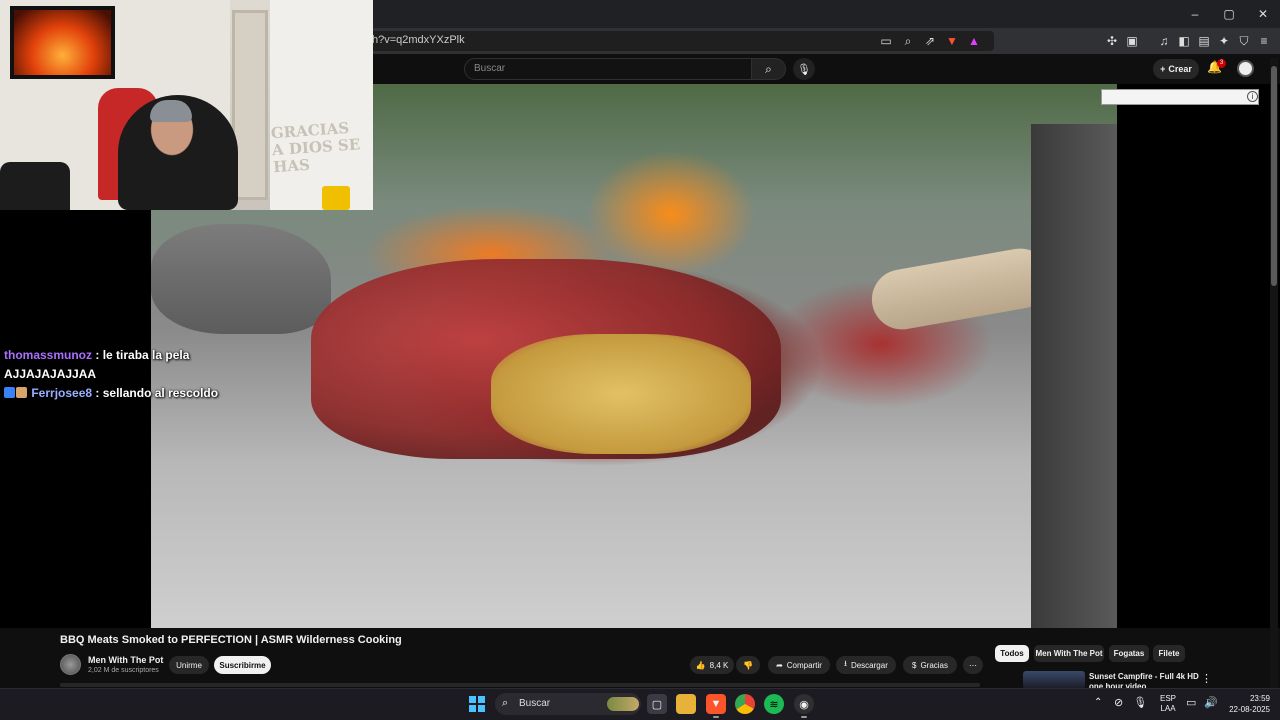 The height and width of the screenshot is (720, 1280). What do you see at coordinates (686, 704) in the screenshot?
I see `file-explorer-icon` at bounding box center [686, 704].